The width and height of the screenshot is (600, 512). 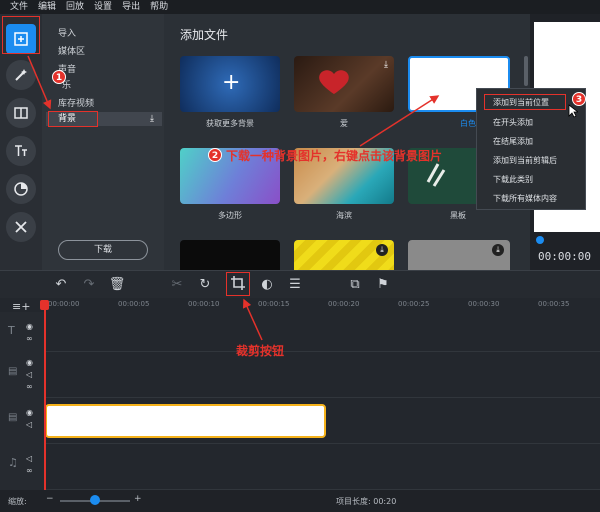 I want to click on step-badge-2: 2, so click(x=215, y=155).